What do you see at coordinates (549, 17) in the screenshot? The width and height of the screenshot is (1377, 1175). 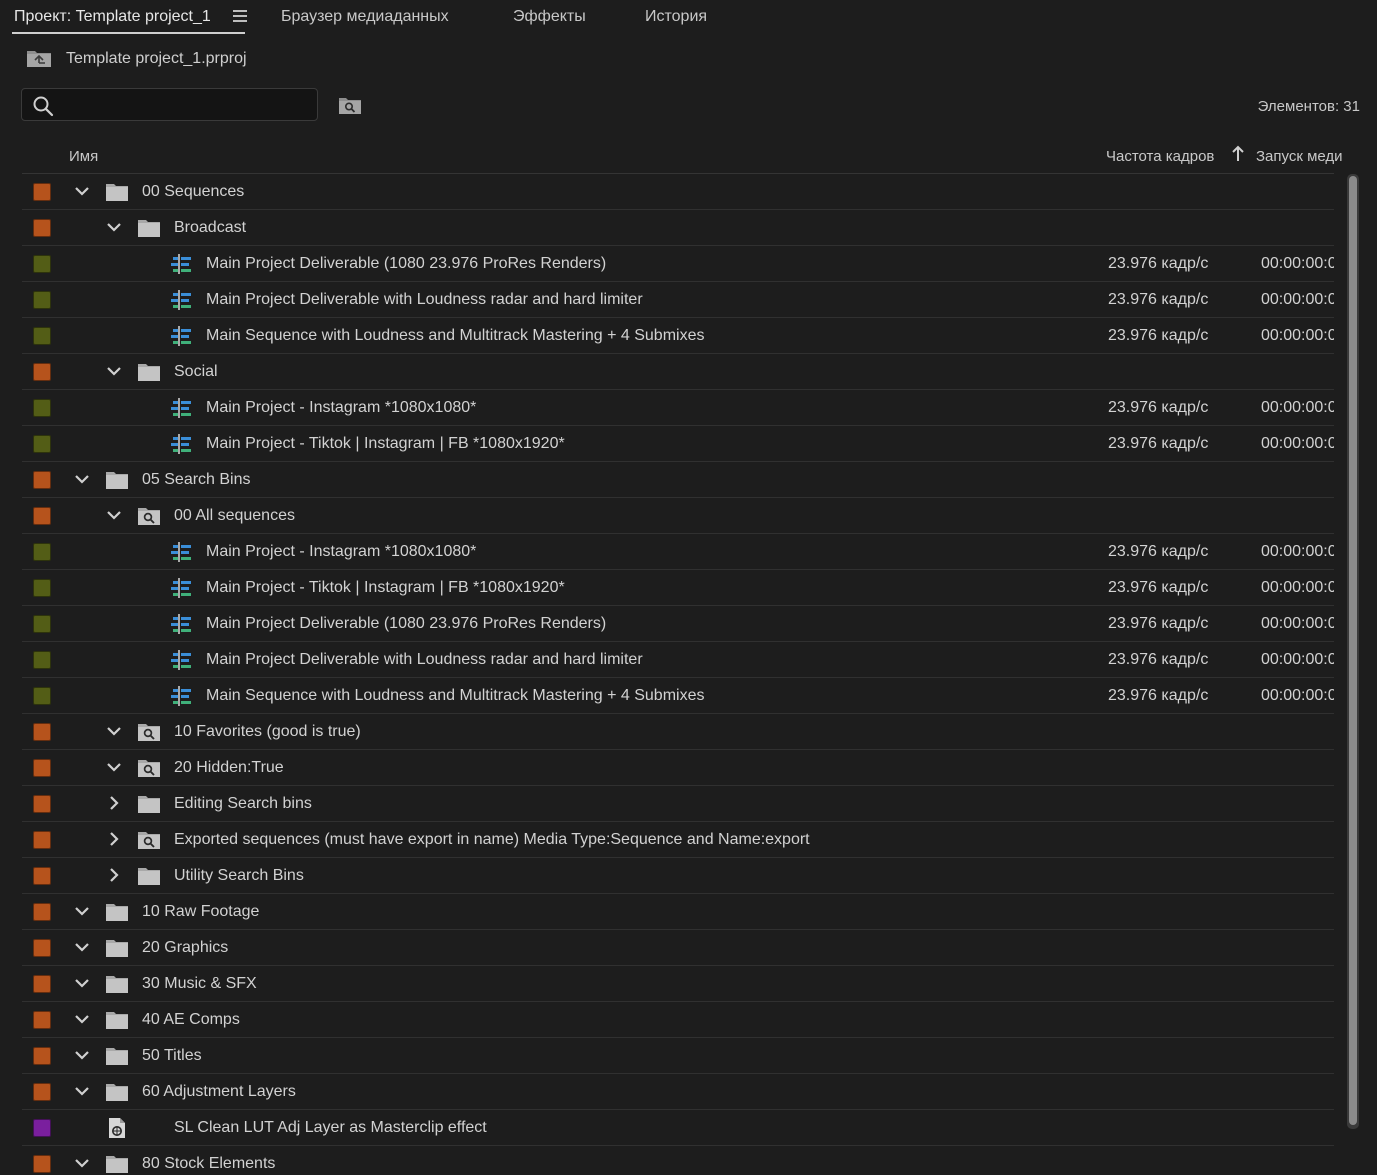 I see `tab-effects: Эффекты` at bounding box center [549, 17].